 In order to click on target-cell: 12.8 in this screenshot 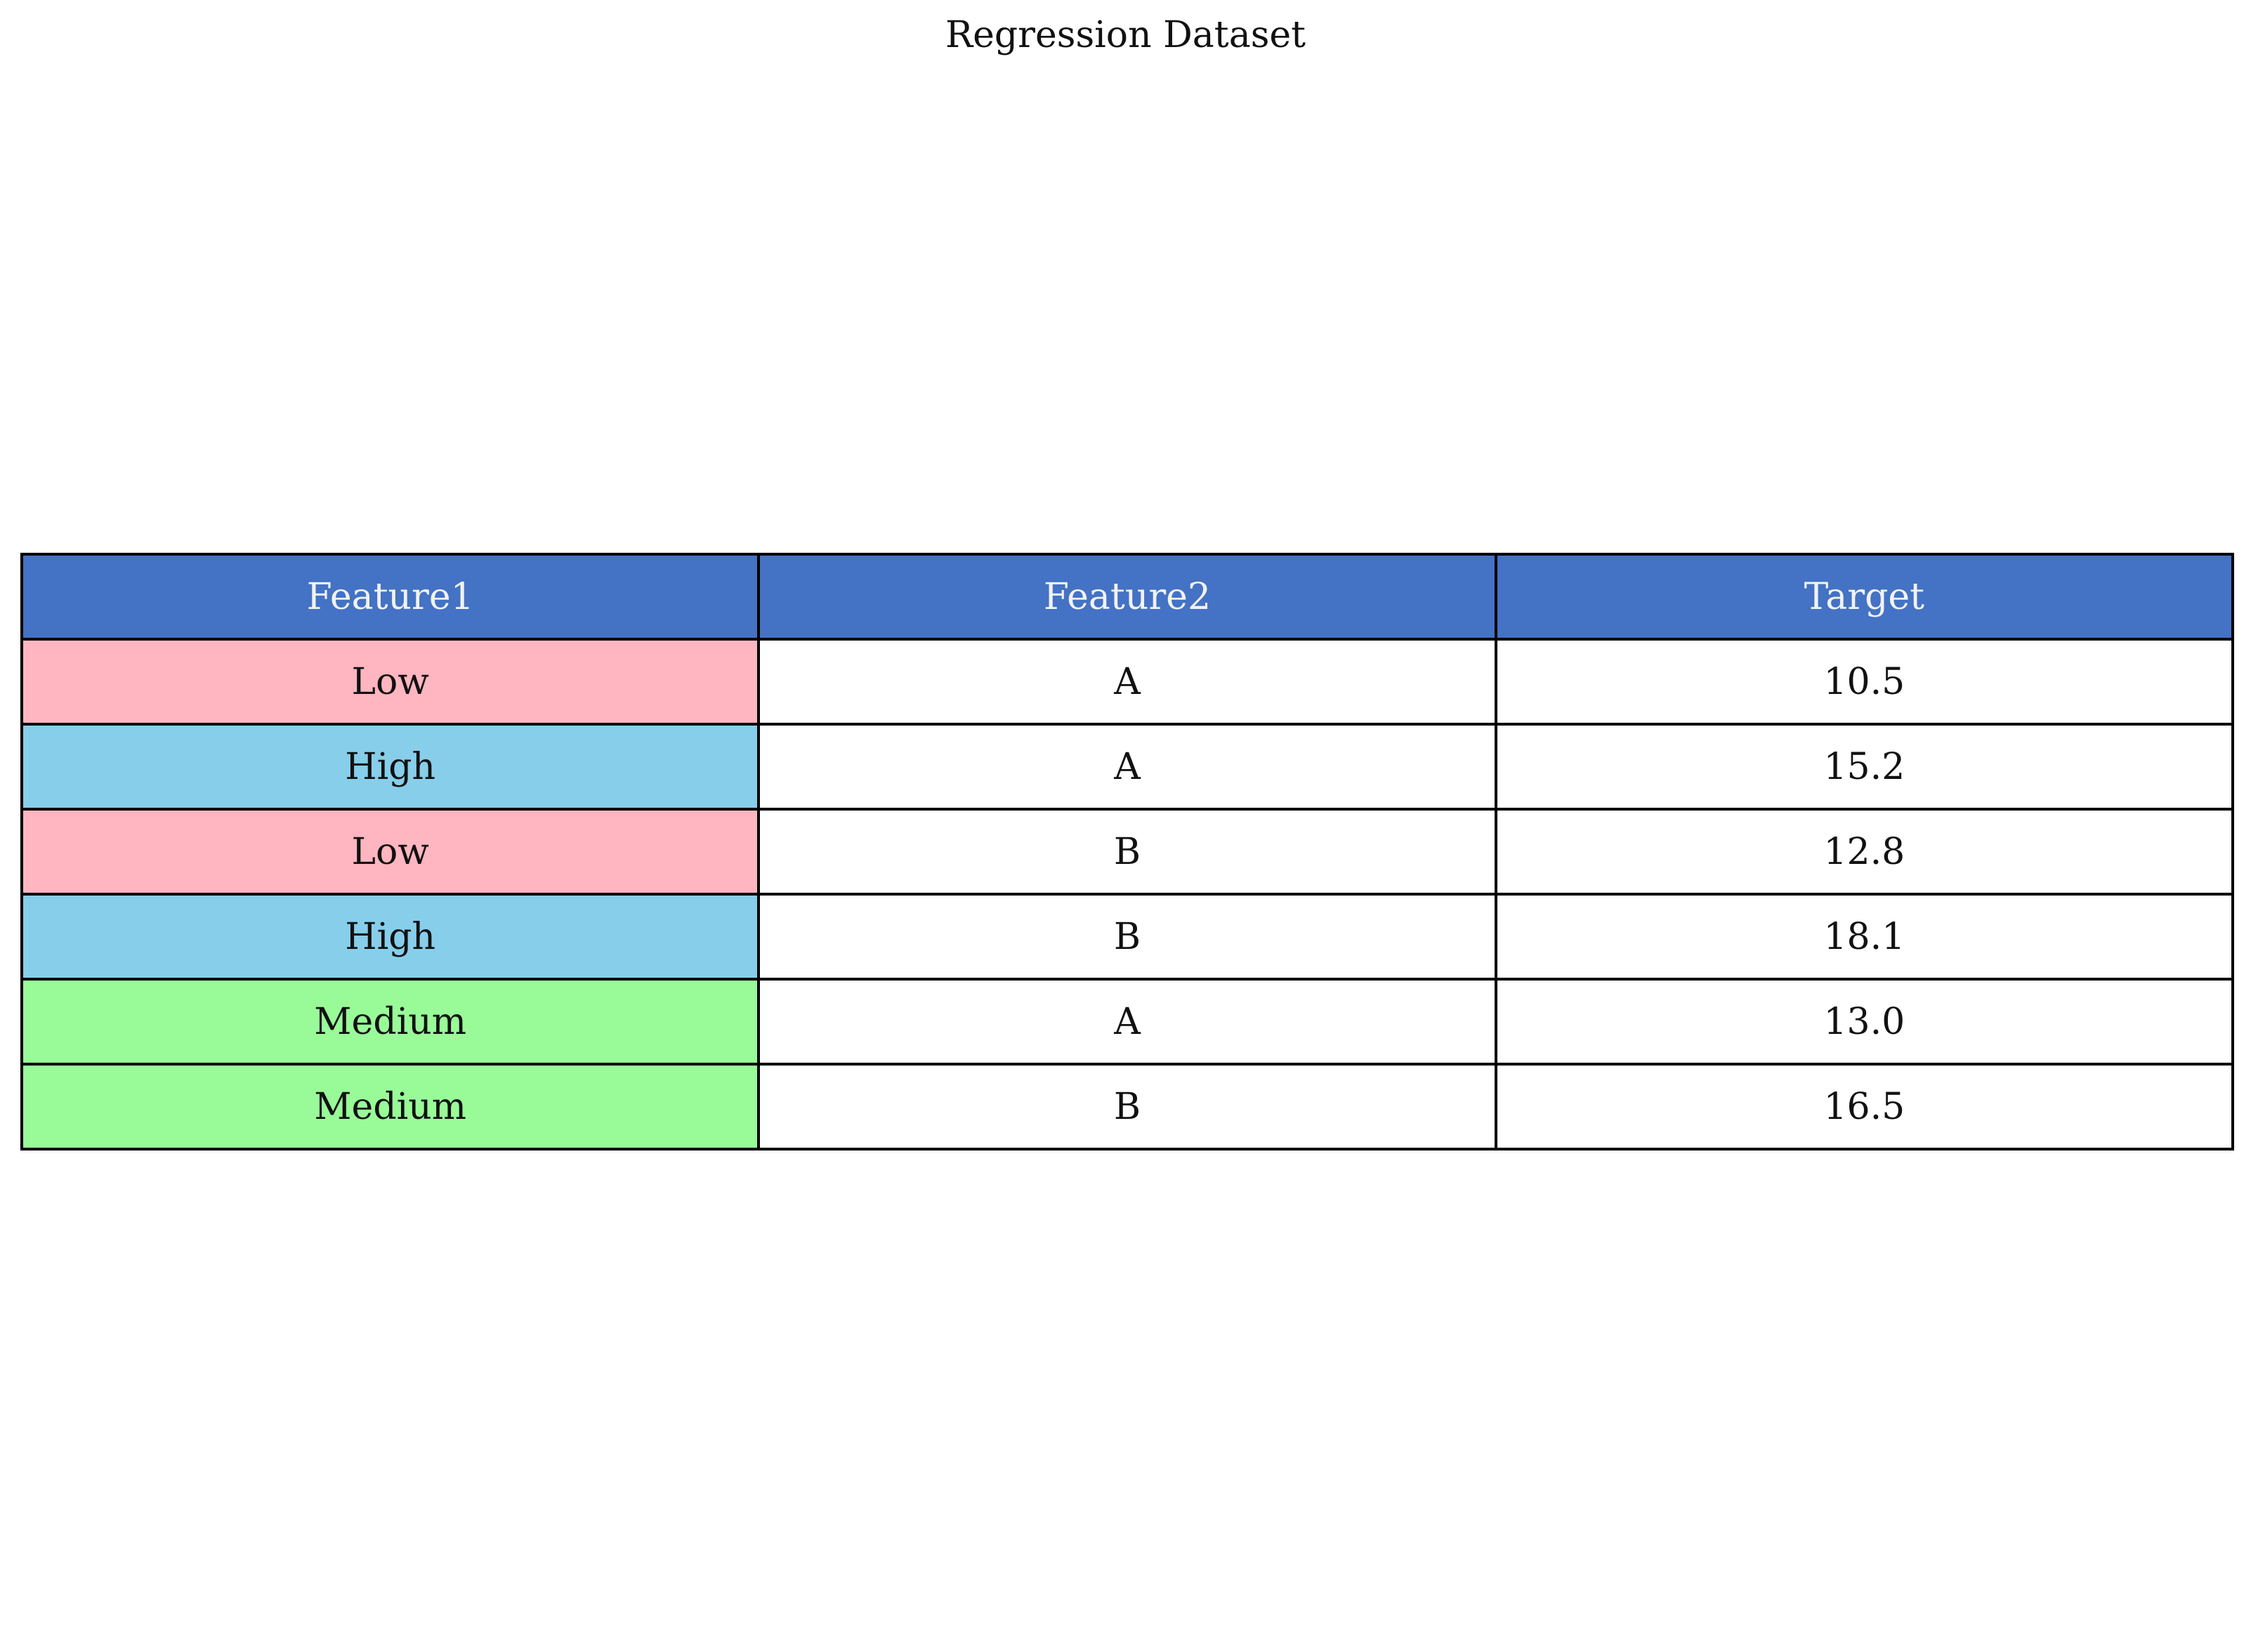, I will do `click(1864, 852)`.